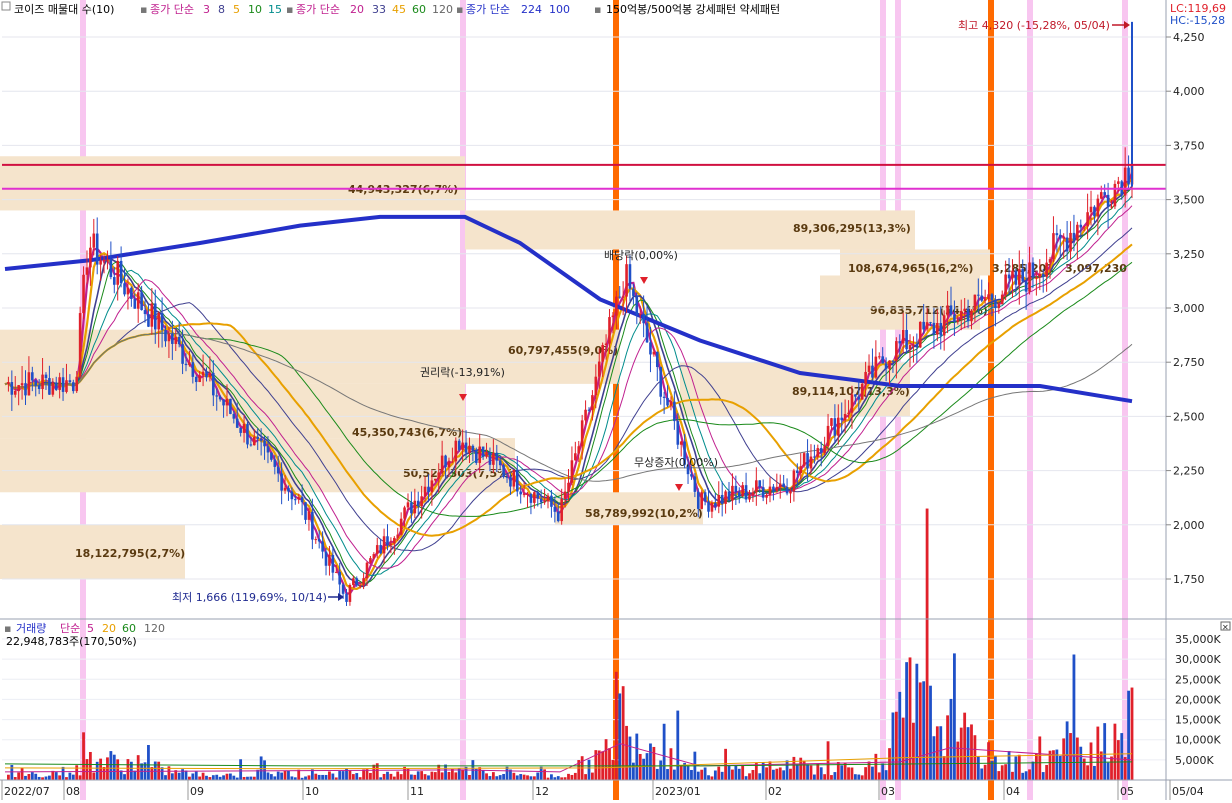 This screenshot has width=1232, height=803. Describe the element at coordinates (64, 9) in the screenshot. I see `indicator-label: 코이즈 매물대 수(10)` at that location.